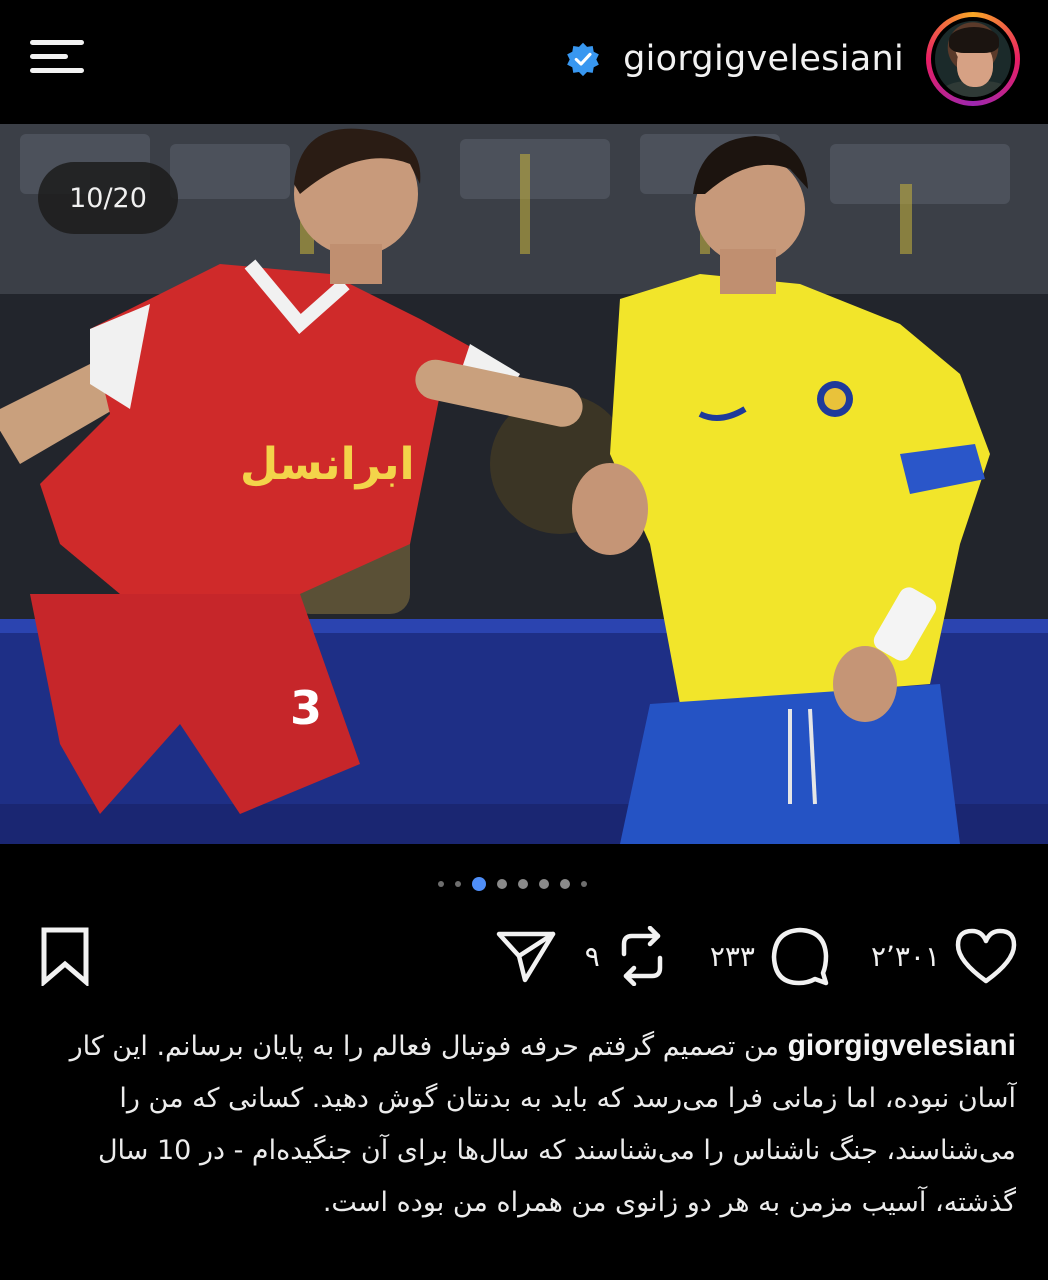 This screenshot has width=1048, height=1280. I want to click on action-group: ۹ ۲۳۳ ۲٬۳۰۱, so click(756, 956).